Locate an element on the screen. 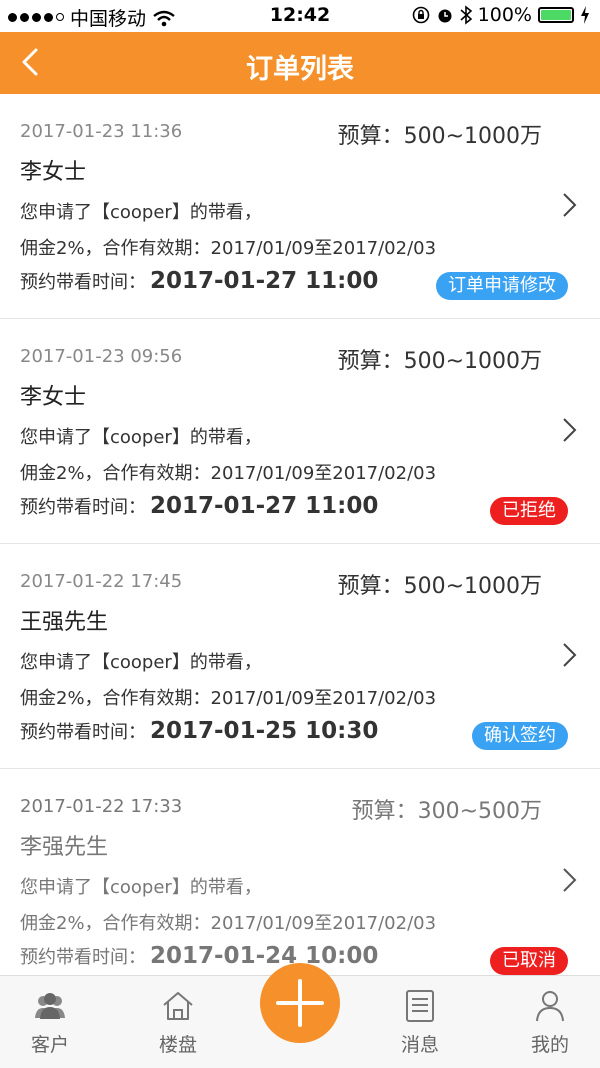 Image resolution: width=600 pixels, height=1068 pixels. visit-time: 2017-01-25 10:30 is located at coordinates (264, 731).